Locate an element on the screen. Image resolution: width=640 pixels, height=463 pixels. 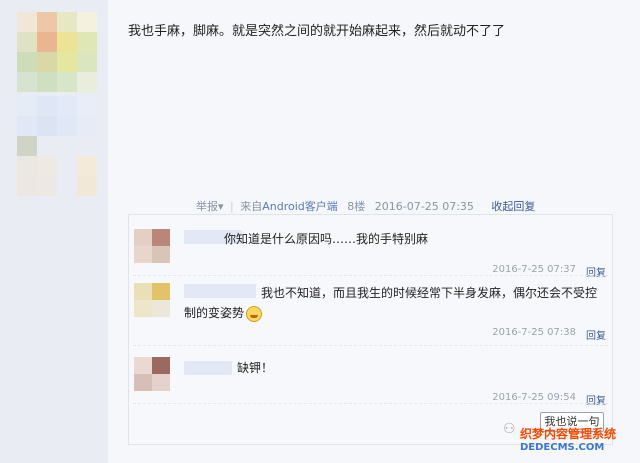
post-timestamp: 2016-07-25 07:35 is located at coordinates (424, 206).